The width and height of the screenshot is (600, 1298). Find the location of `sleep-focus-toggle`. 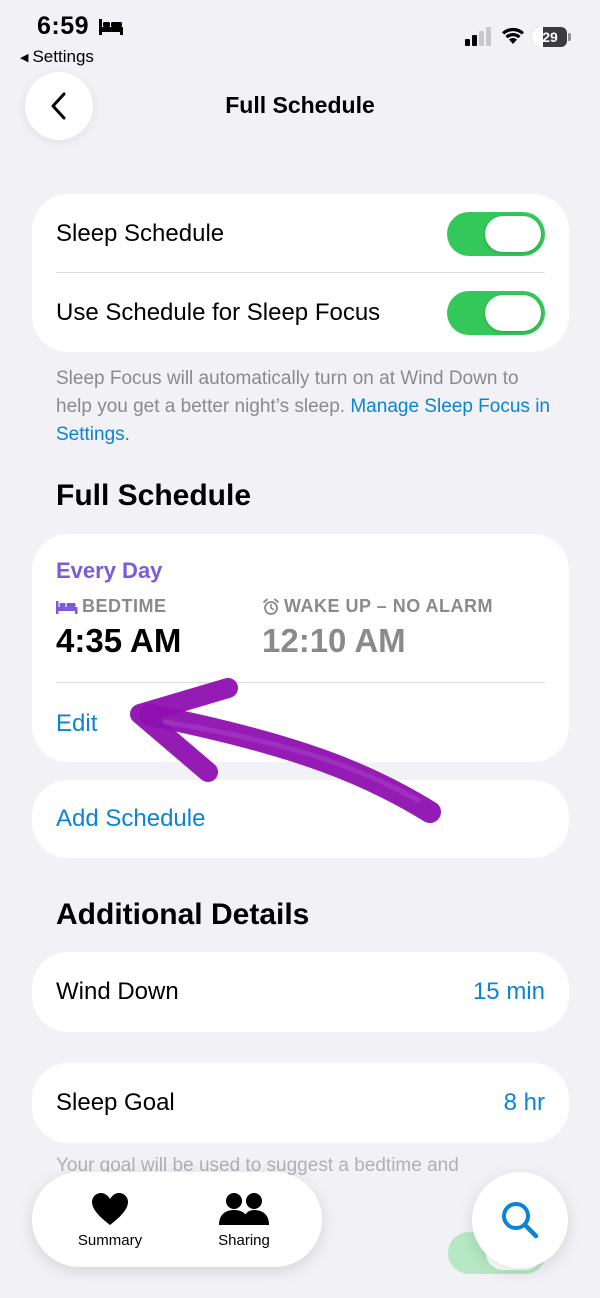

sleep-focus-toggle is located at coordinates (496, 313).